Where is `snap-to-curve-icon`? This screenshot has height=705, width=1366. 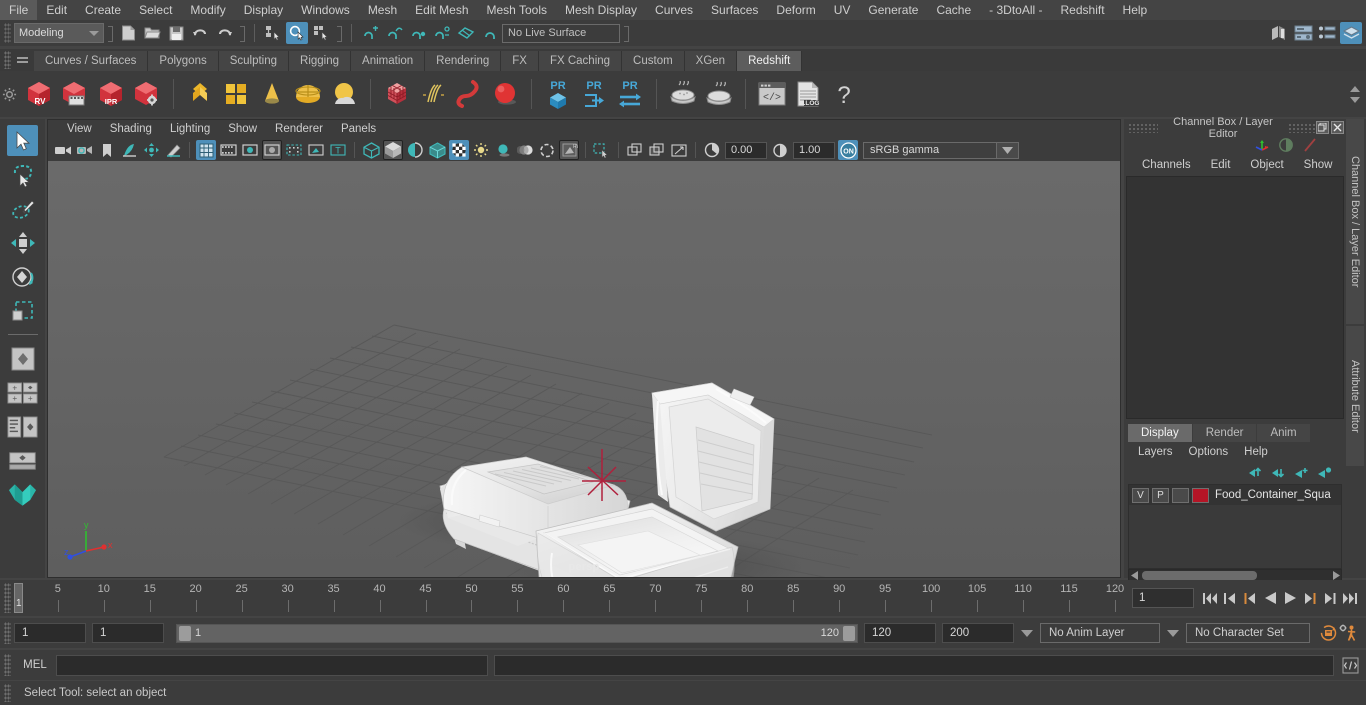
snap-to-curve-icon is located at coordinates (394, 33).